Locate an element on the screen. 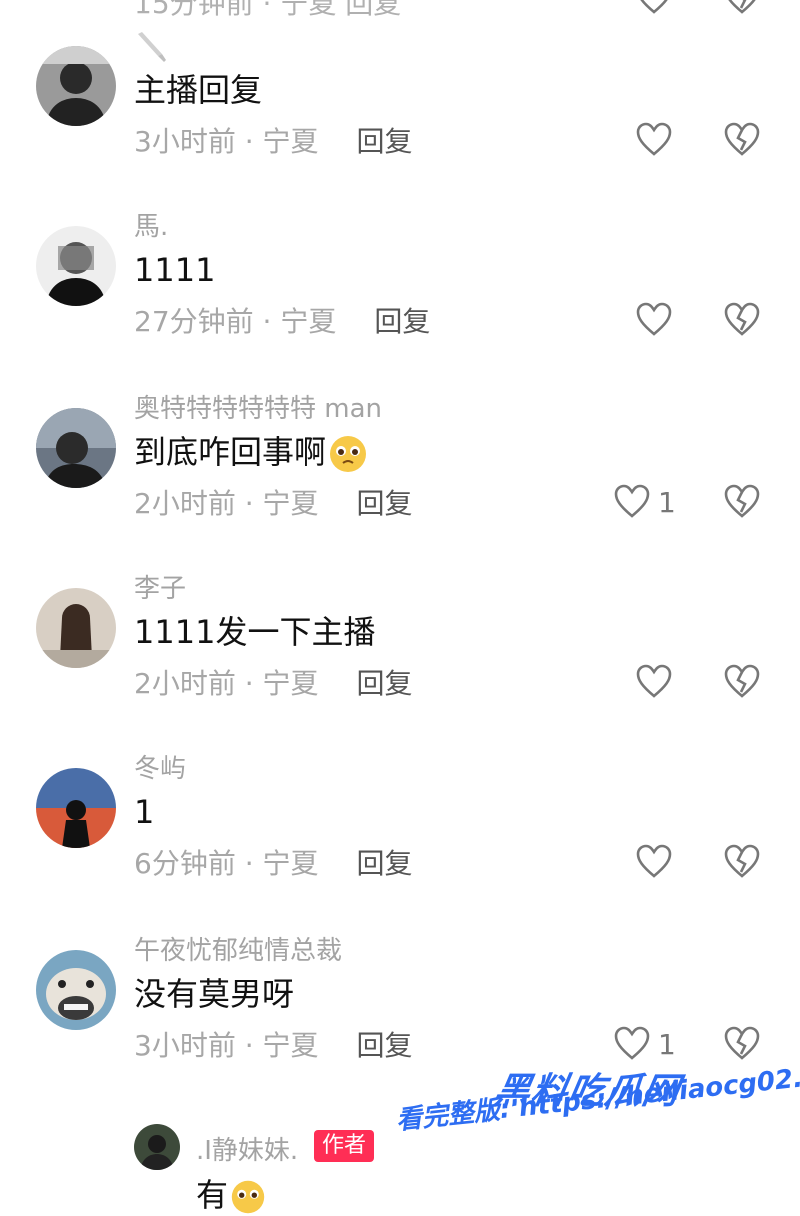  comment-meta: 27分钟前 · 宁夏 回复 is located at coordinates (282, 322).